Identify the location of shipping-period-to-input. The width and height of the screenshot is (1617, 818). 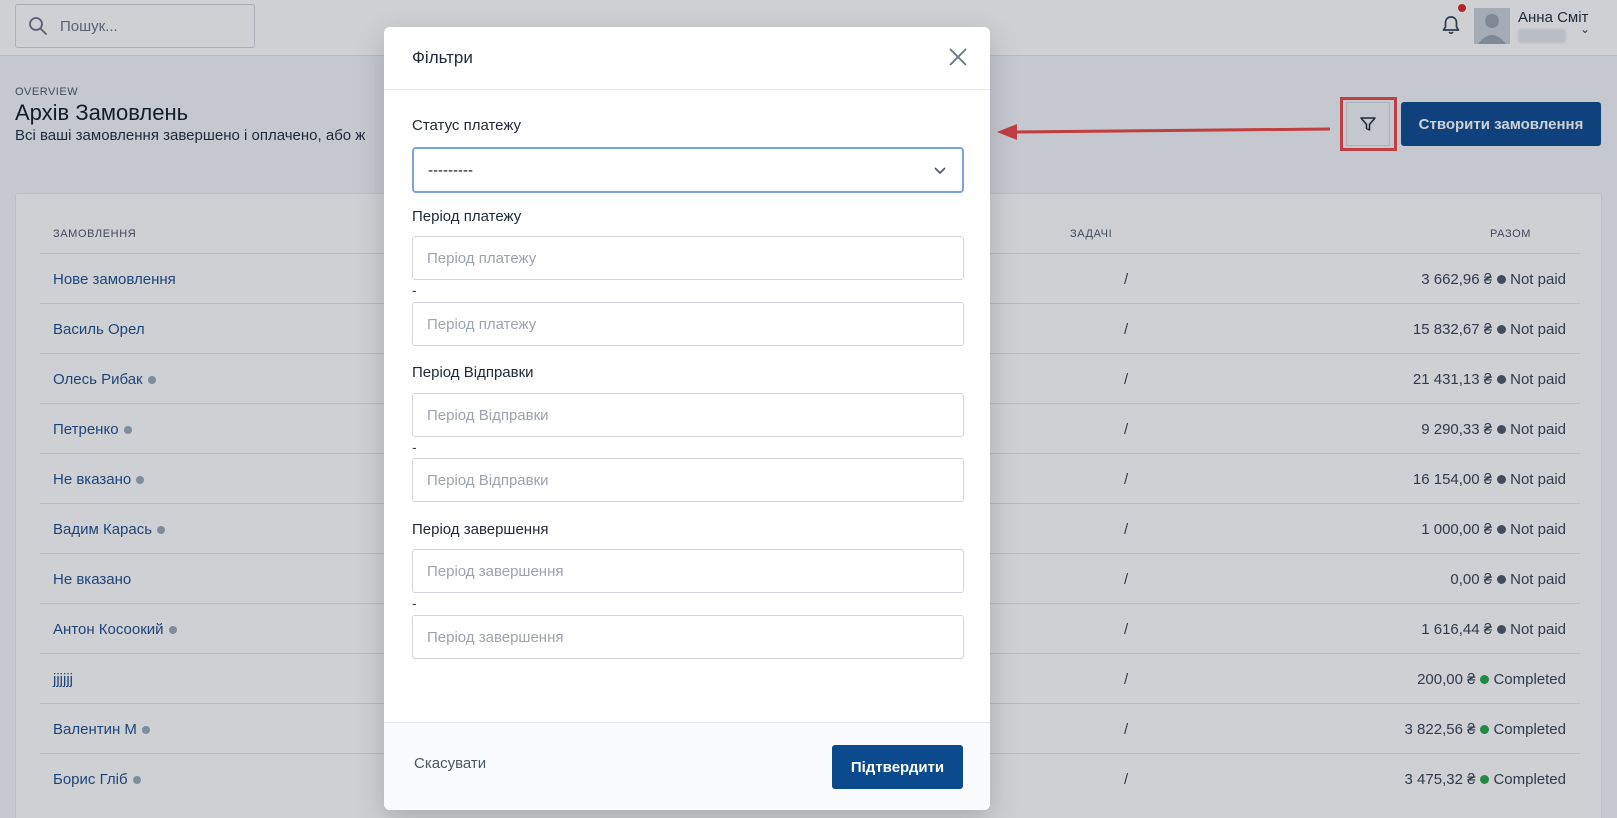
(688, 480).